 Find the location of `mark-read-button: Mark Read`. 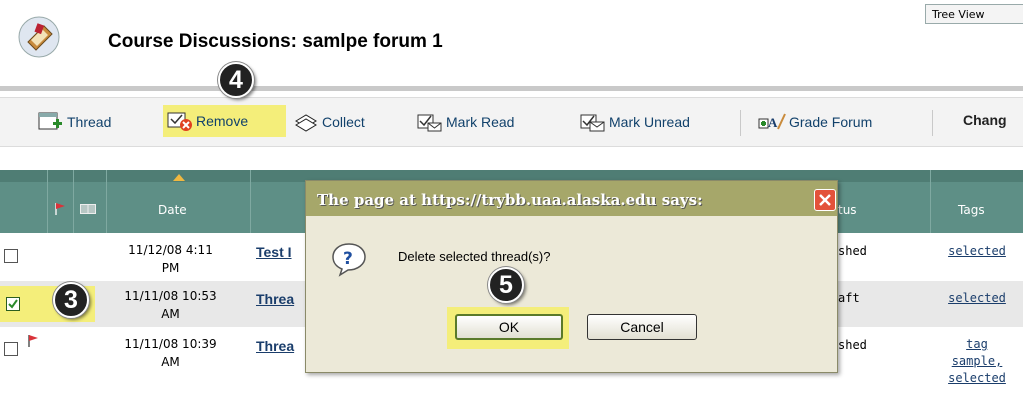

mark-read-button: Mark Read is located at coordinates (465, 122).